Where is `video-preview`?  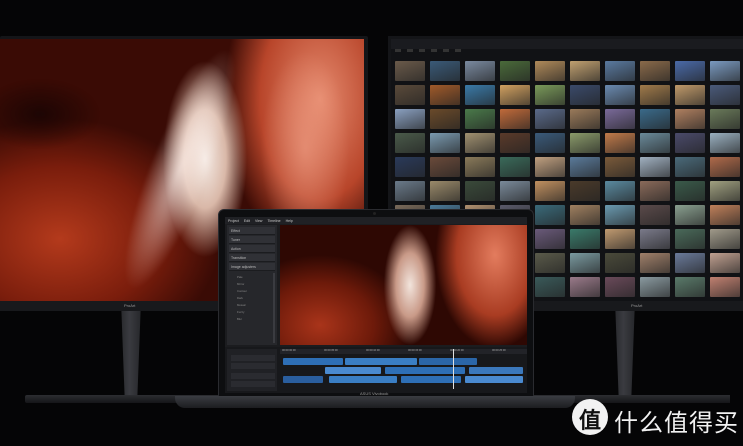
video-preview is located at coordinates (403, 285).